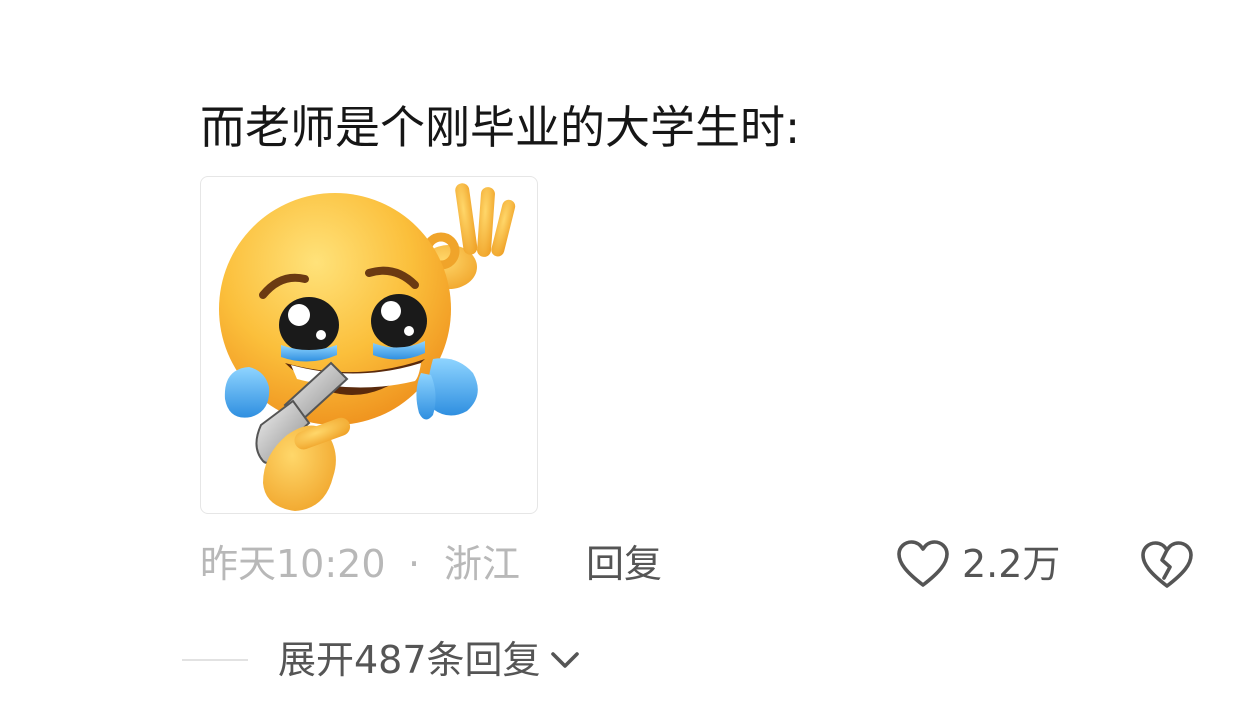 Image resolution: width=1260 pixels, height=713 pixels. I want to click on expand-replies-button: 展开487条回复, so click(429, 660).